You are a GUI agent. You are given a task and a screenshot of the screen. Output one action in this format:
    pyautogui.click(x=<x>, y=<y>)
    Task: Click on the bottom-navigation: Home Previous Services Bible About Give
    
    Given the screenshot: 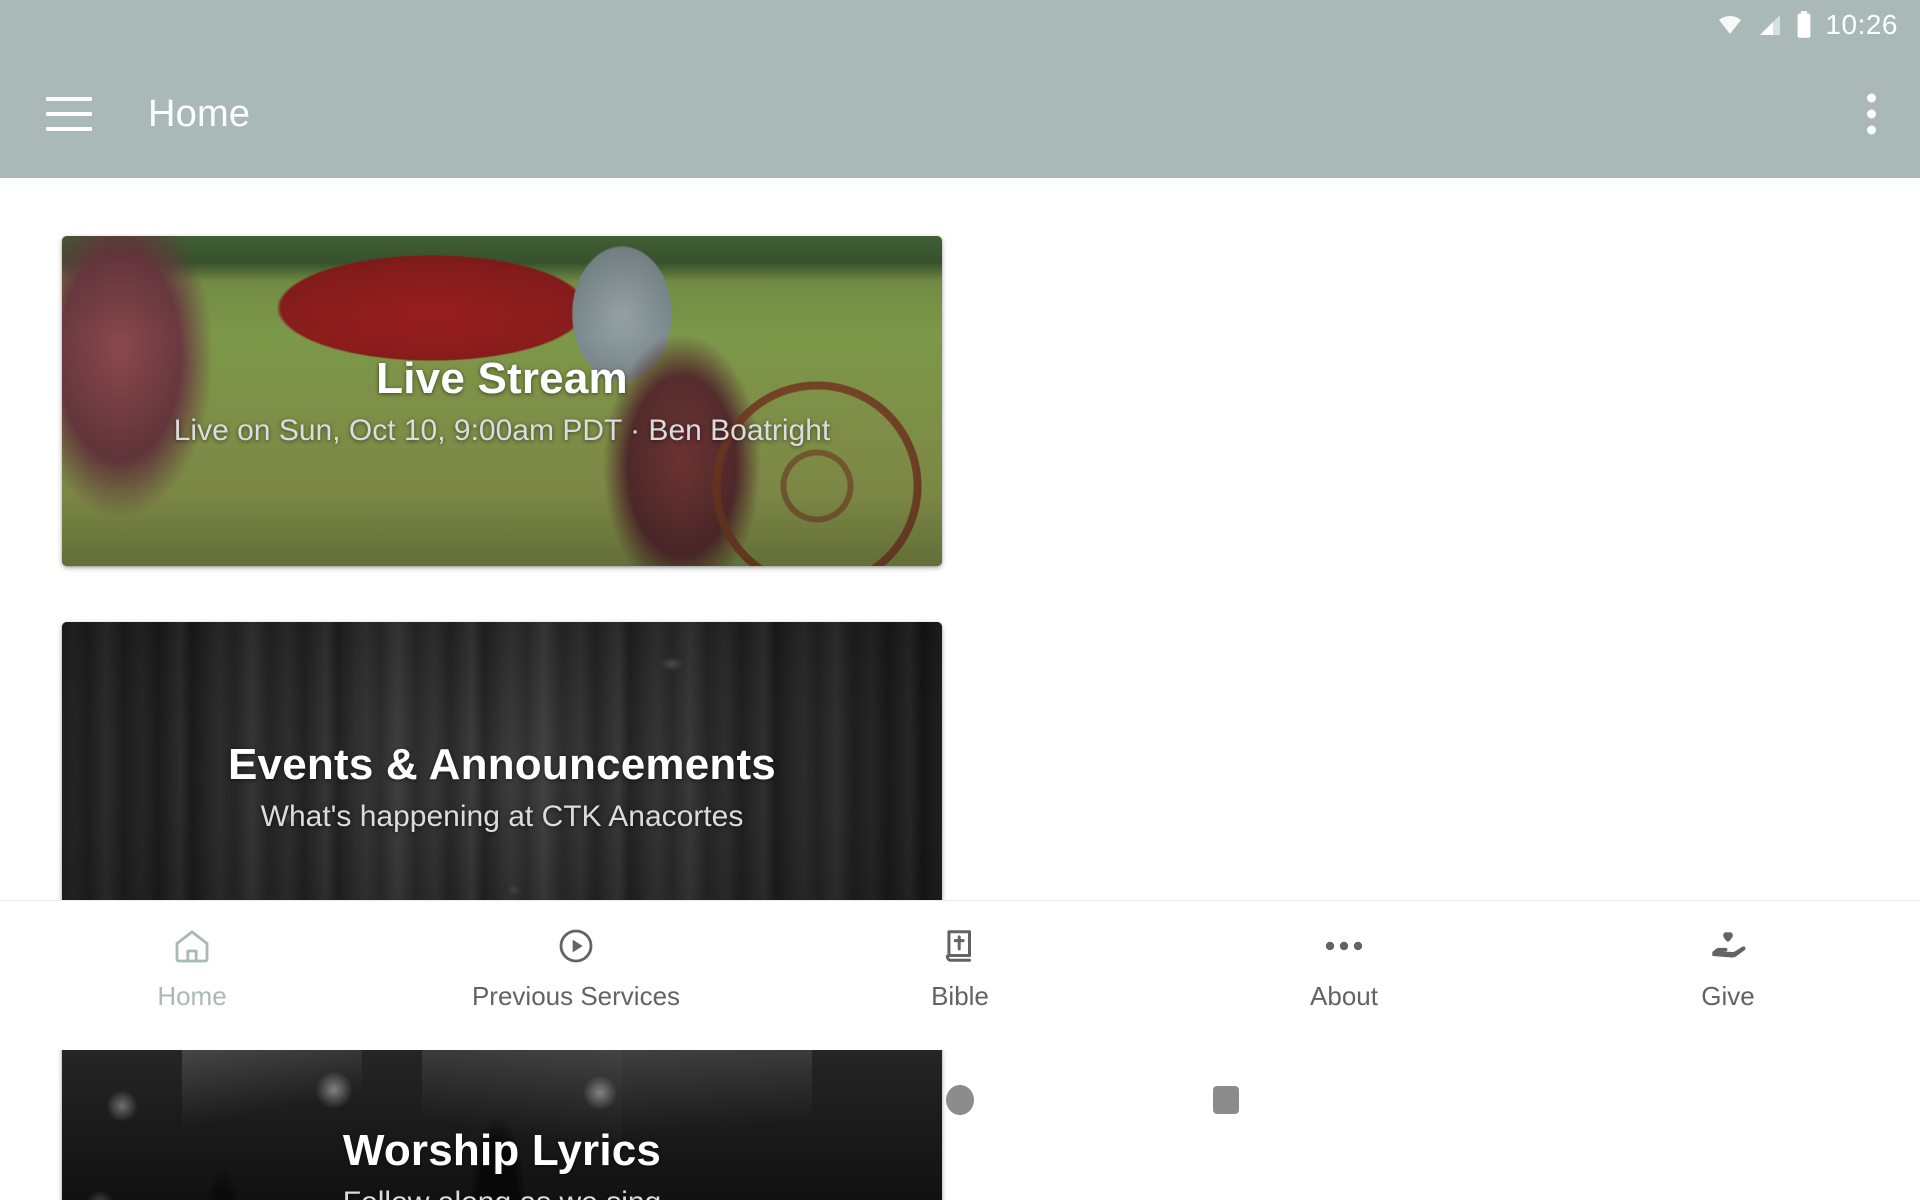 What is the action you would take?
    pyautogui.click(x=960, y=975)
    